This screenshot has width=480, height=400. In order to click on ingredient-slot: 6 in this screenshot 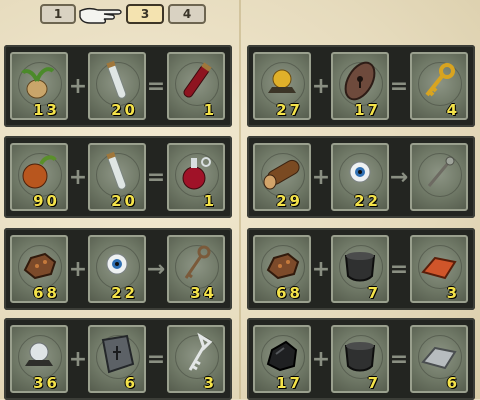, I will do `click(117, 359)`.